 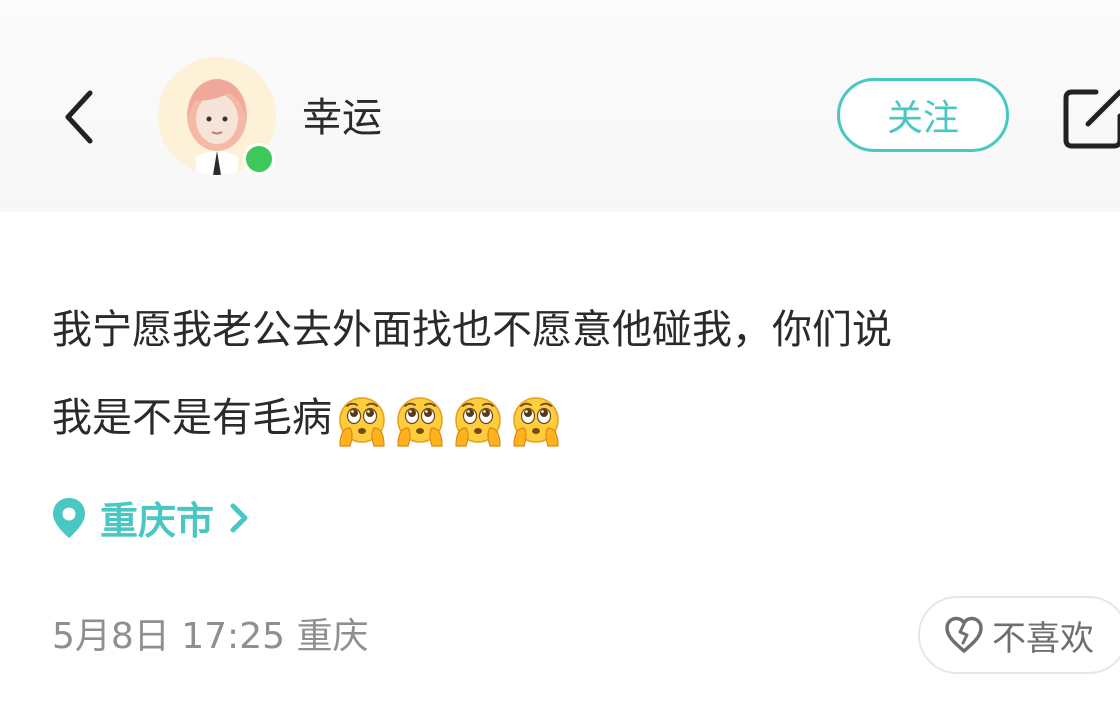 I want to click on location-label: 重庆市, so click(x=157, y=521).